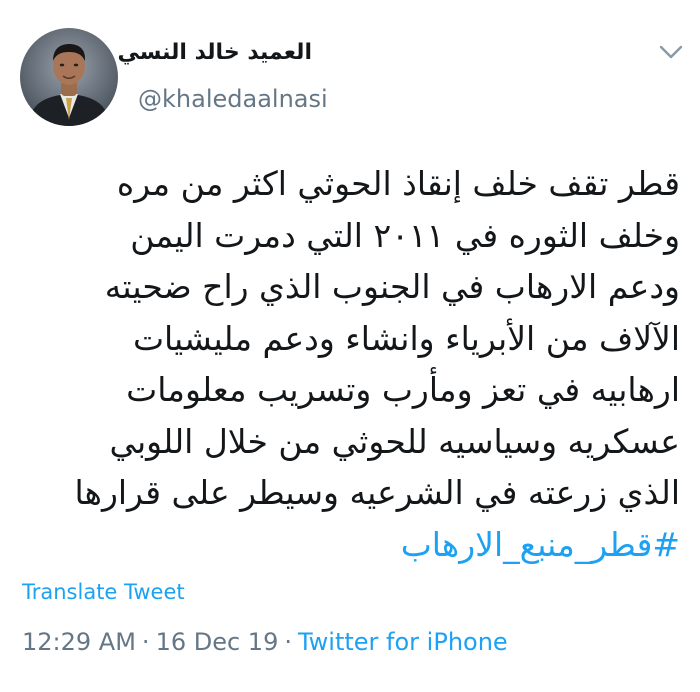 The image size is (700, 692). What do you see at coordinates (233, 99) in the screenshot?
I see `author-handle: @khaledaalnasi` at bounding box center [233, 99].